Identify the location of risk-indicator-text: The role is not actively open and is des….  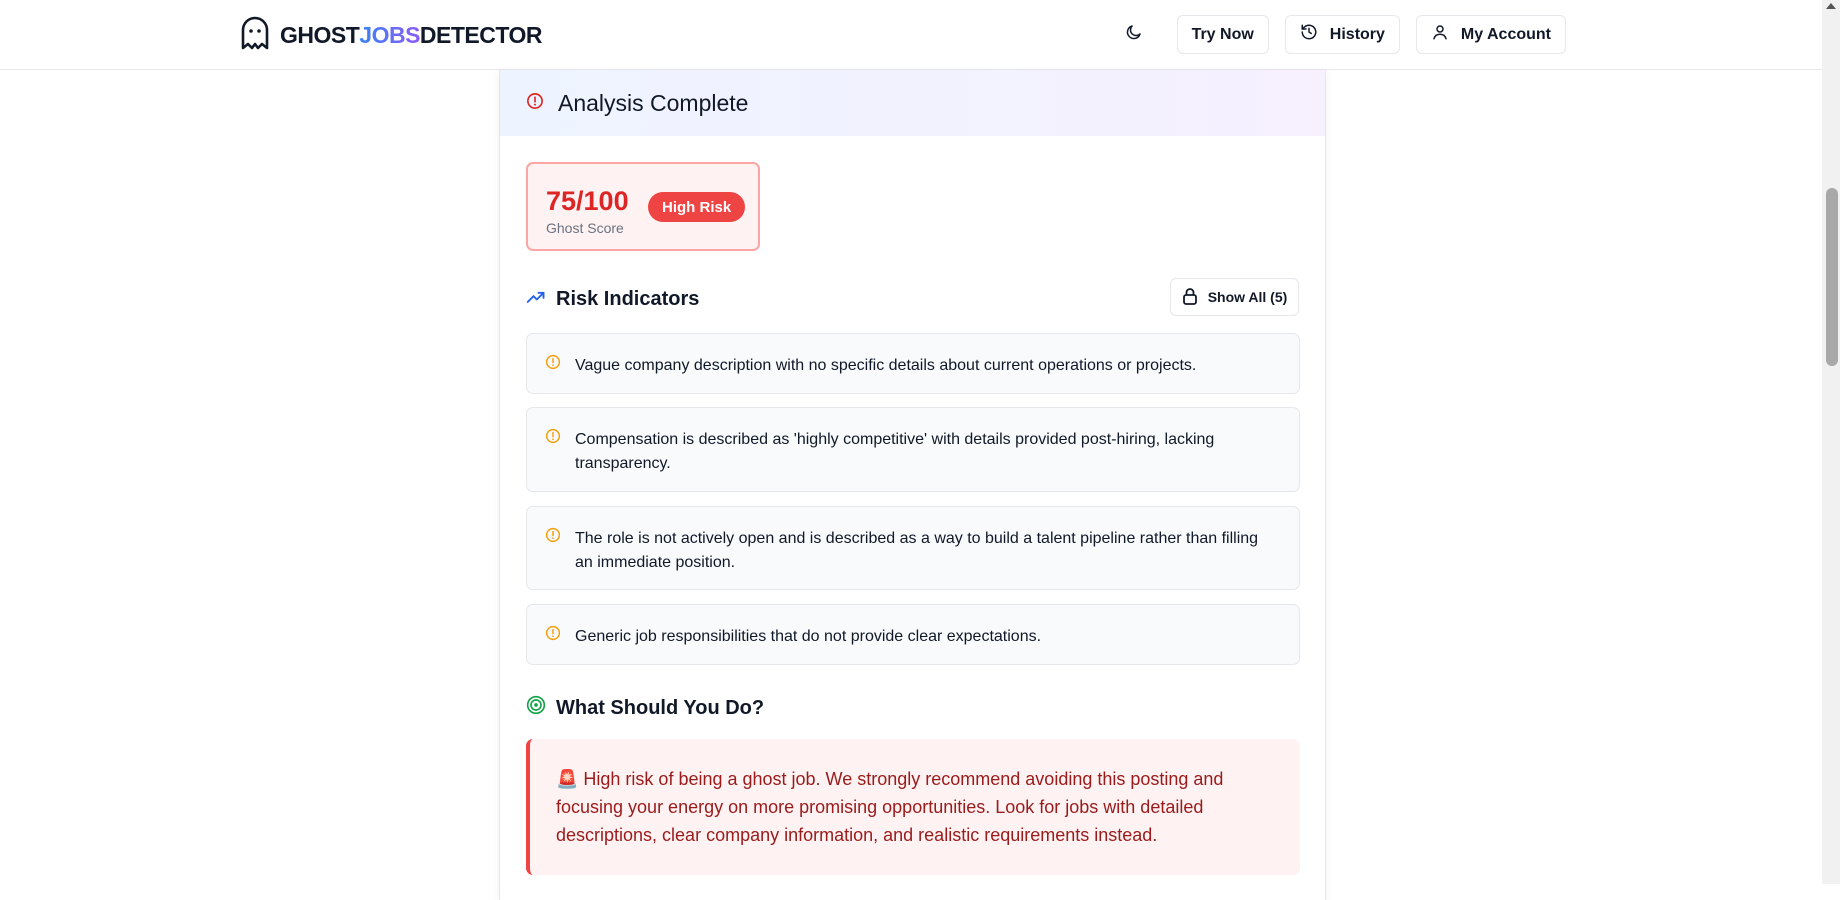
(917, 550).